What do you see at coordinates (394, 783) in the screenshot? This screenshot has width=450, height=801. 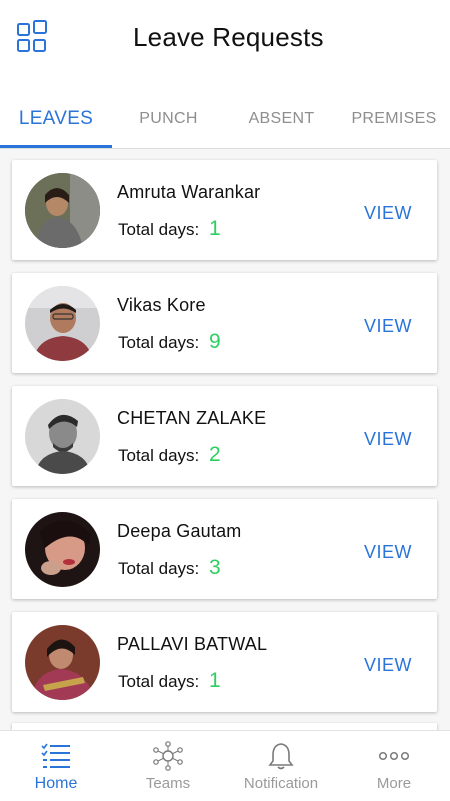 I see `nav-more-label: More` at bounding box center [394, 783].